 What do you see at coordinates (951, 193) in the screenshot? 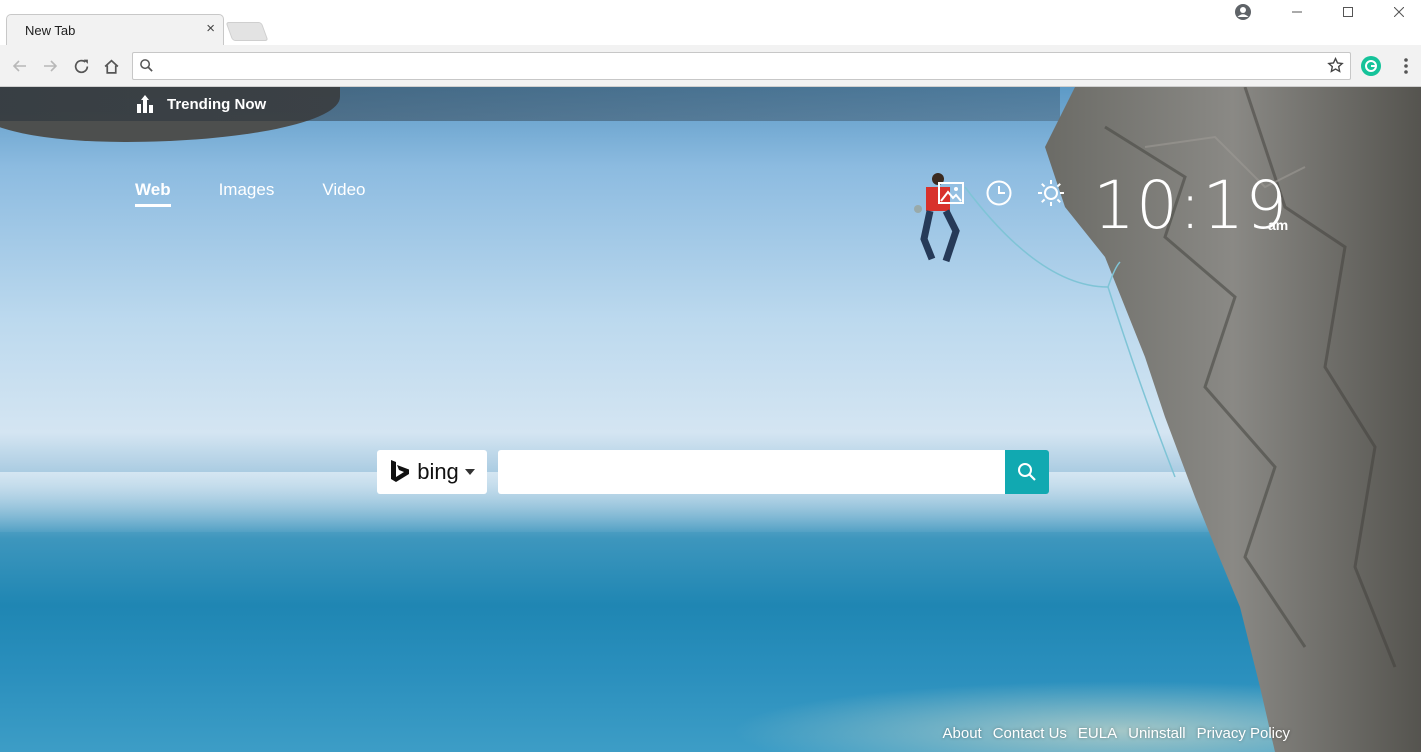
I see `background-image-icon` at bounding box center [951, 193].